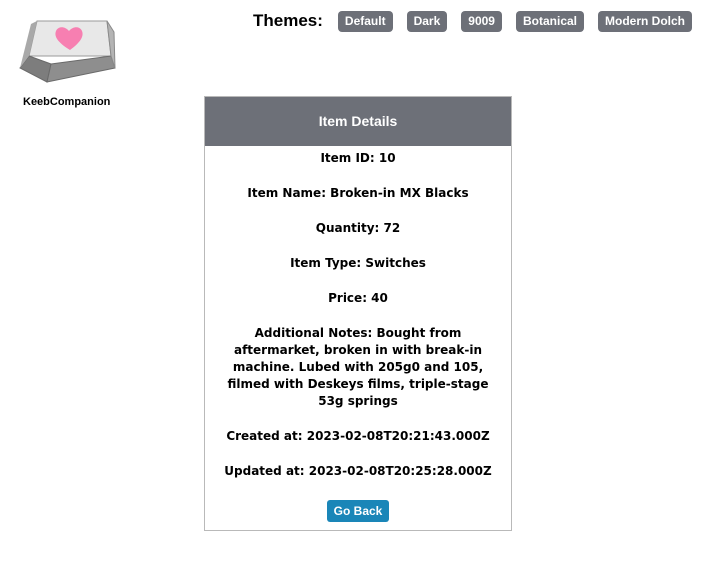 This screenshot has height=577, width=708. I want to click on brand-name: KeebCompanion, so click(67, 102).